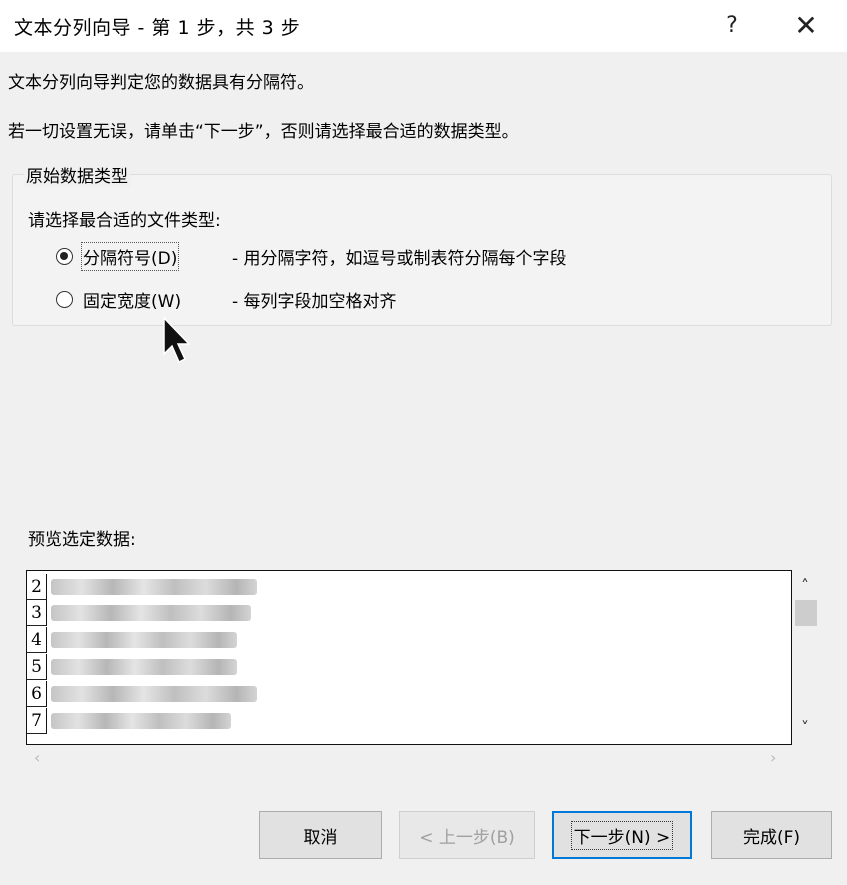 This screenshot has height=885, width=847. What do you see at coordinates (806, 613) in the screenshot?
I see `scrollbar-thumb` at bounding box center [806, 613].